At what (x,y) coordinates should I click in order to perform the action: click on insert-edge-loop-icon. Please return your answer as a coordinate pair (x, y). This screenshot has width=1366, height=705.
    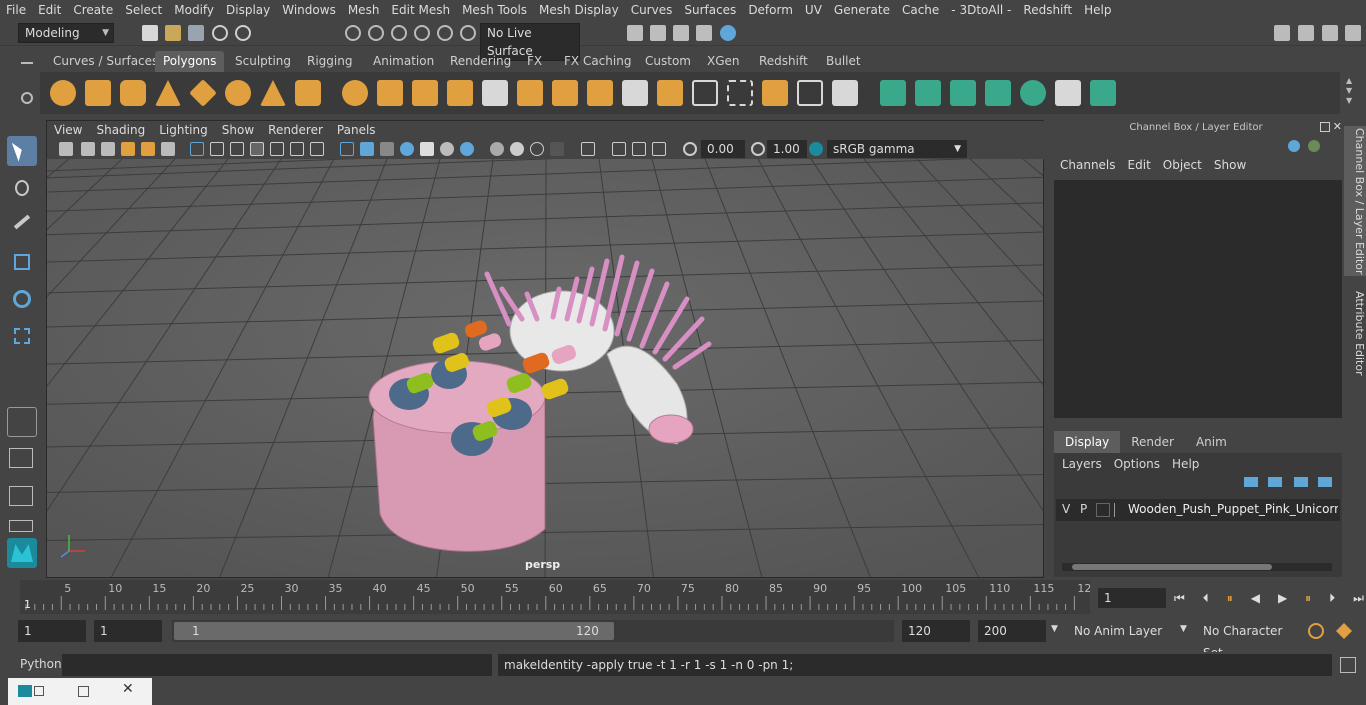
    Looking at the image, I should click on (705, 93).